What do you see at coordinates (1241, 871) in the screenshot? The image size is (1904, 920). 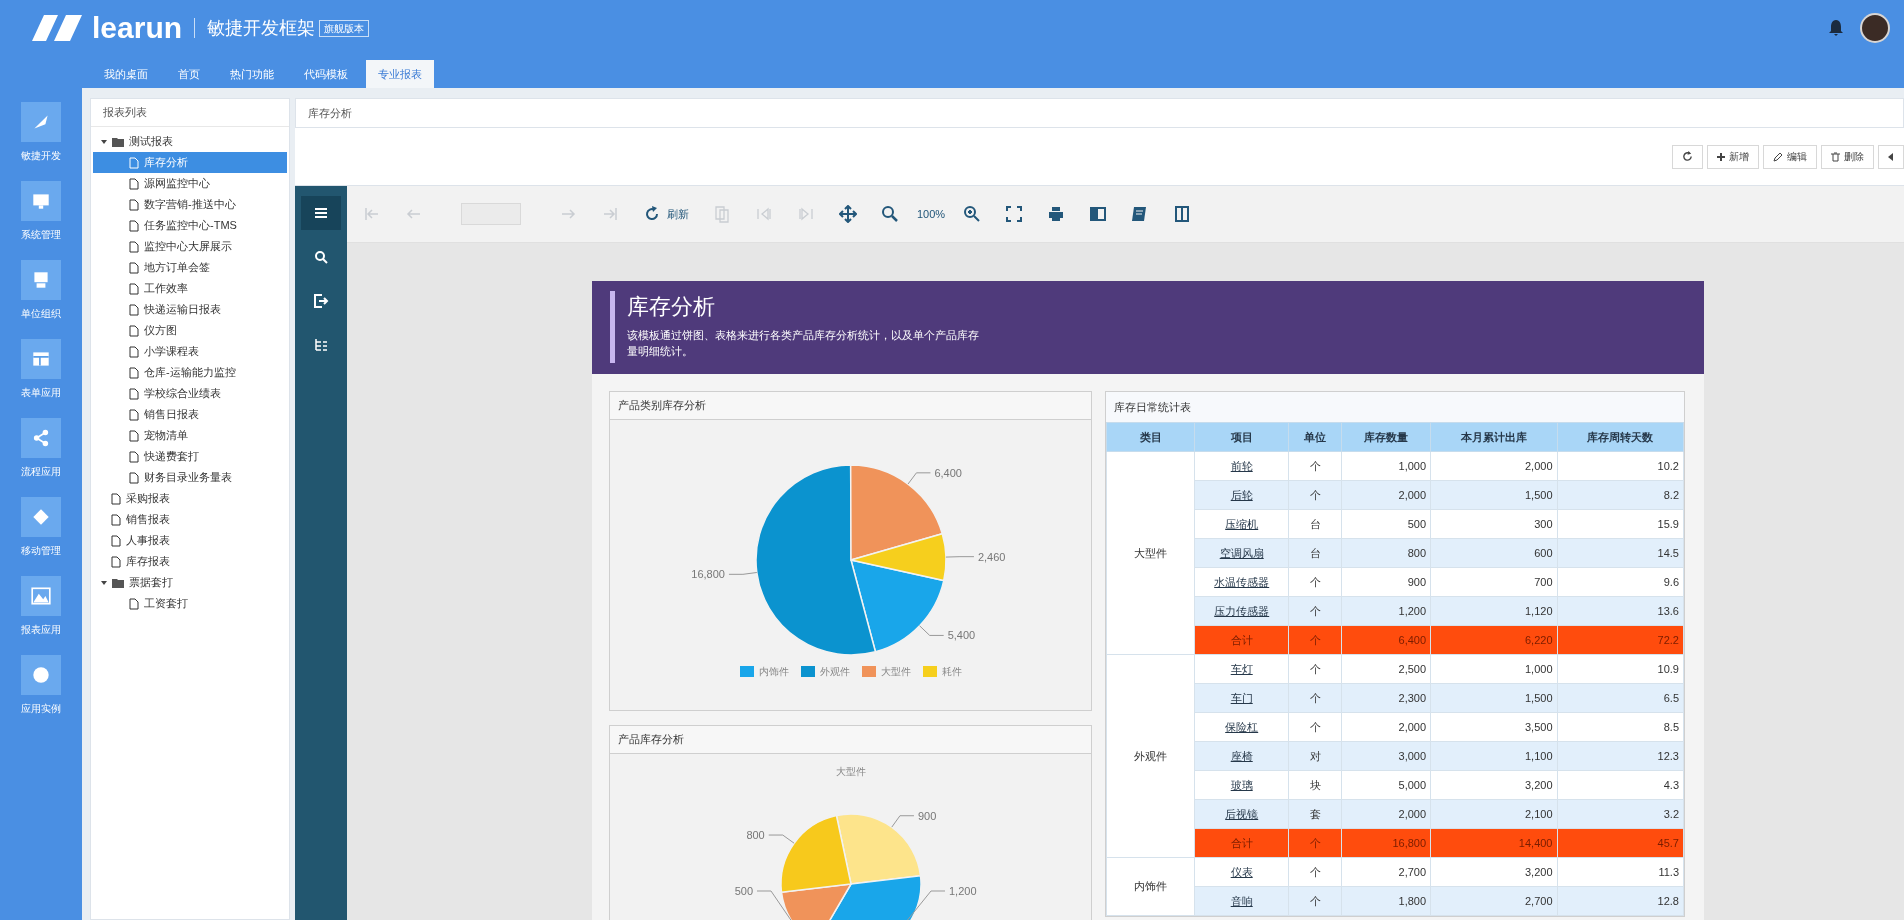 I see `item-link: 仪表` at bounding box center [1241, 871].